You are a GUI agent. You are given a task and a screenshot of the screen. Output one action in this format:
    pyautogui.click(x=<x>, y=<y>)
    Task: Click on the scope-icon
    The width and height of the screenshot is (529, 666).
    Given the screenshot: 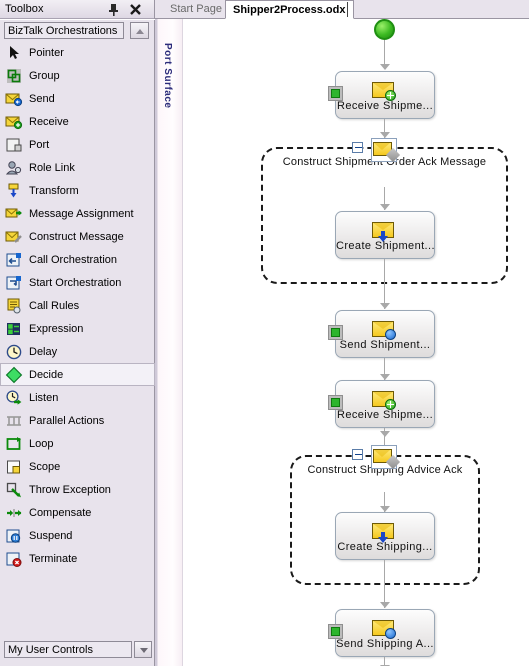 What is the action you would take?
    pyautogui.click(x=14, y=467)
    